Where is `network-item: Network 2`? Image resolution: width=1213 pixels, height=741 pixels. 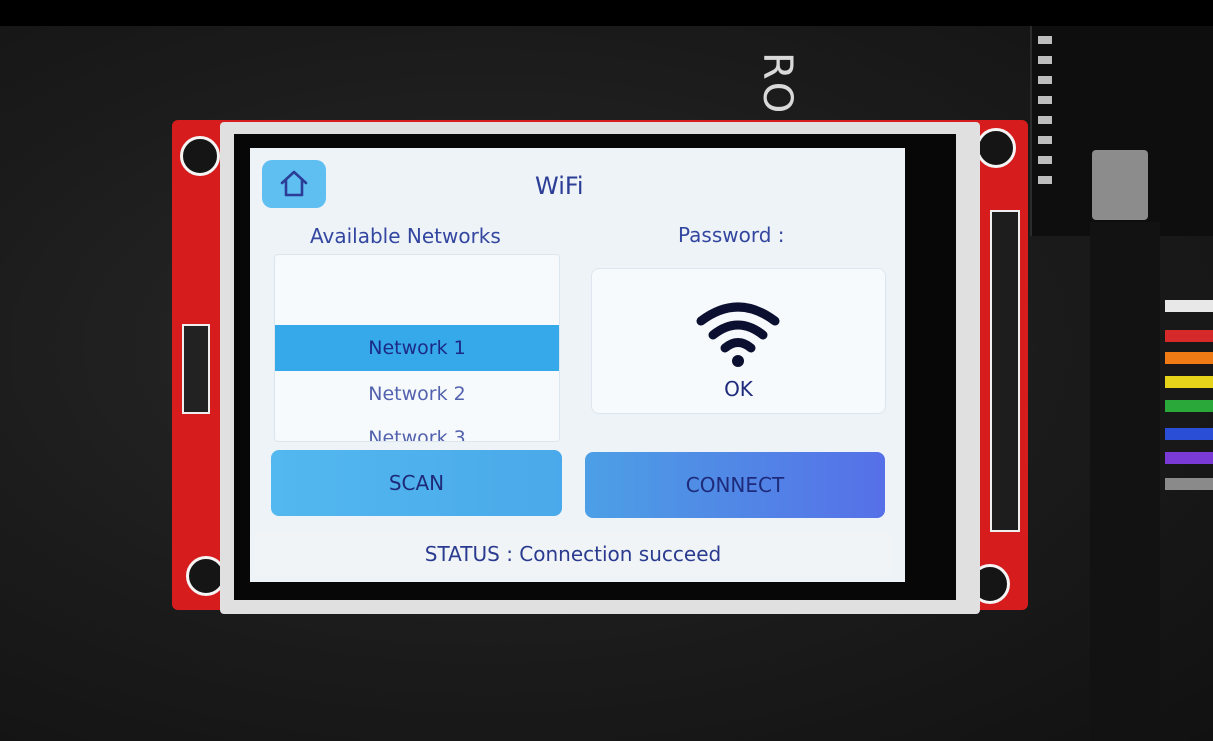 network-item: Network 2 is located at coordinates (417, 394).